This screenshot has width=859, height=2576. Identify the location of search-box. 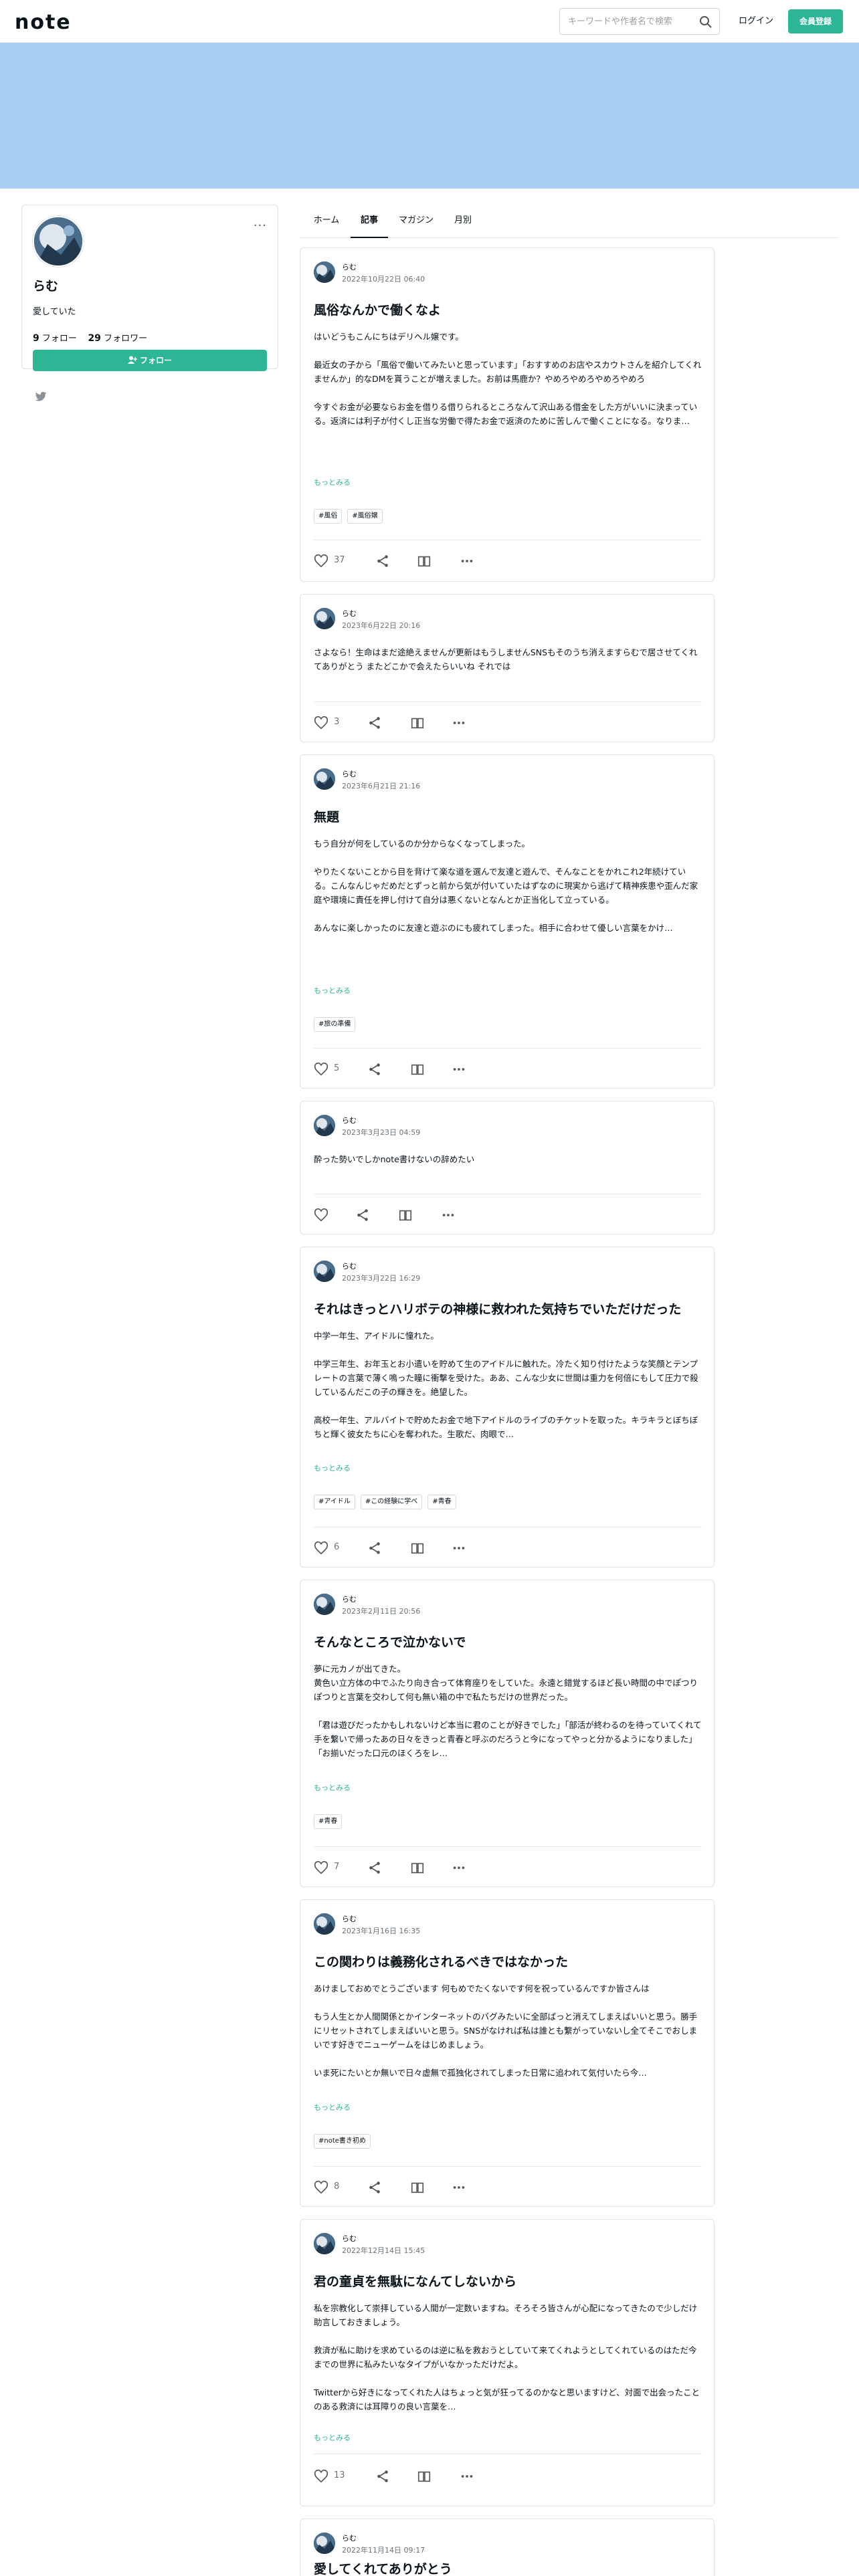
(639, 21).